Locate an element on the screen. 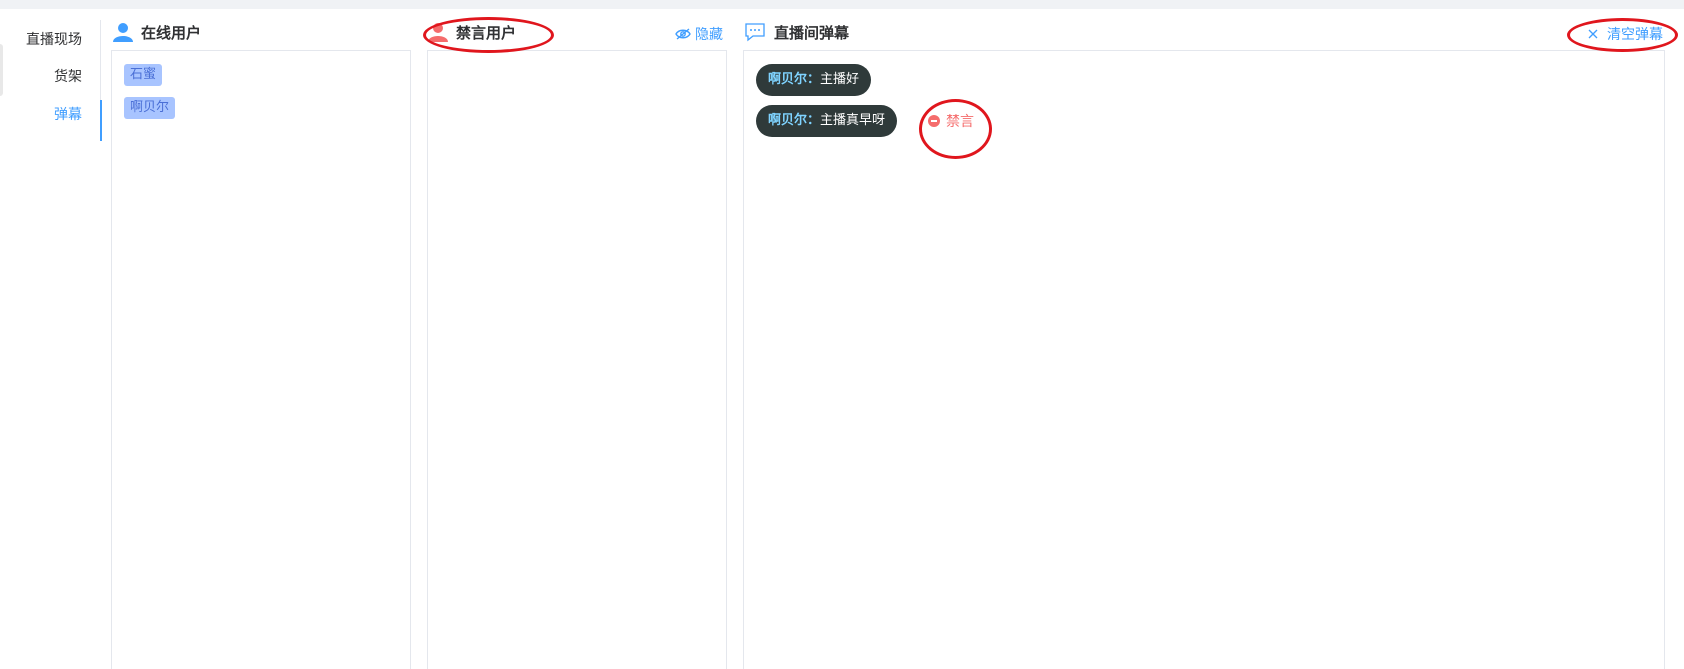  clear-danmu-button: 清空弹幕 is located at coordinates (1625, 34).